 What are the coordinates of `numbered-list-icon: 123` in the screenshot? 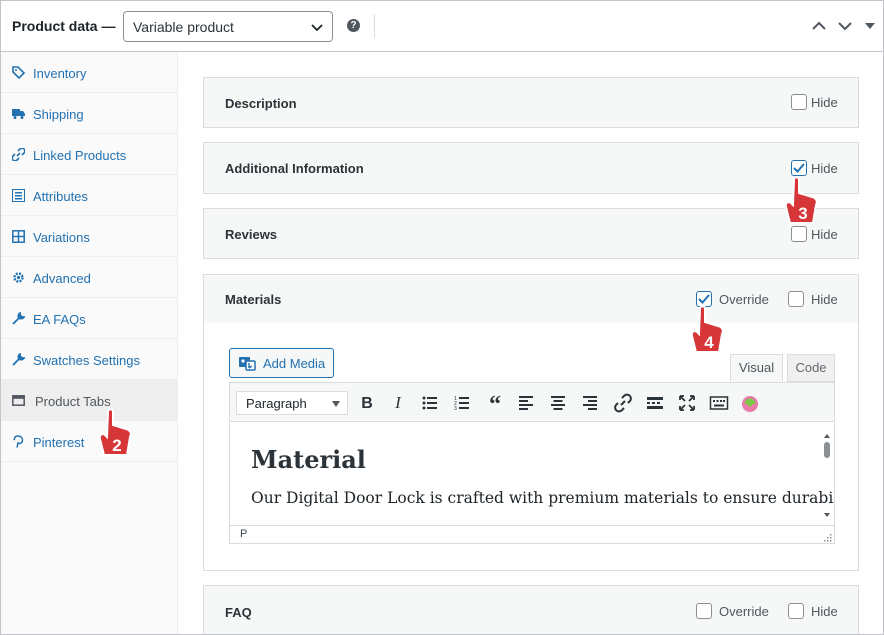 It's located at (462, 403).